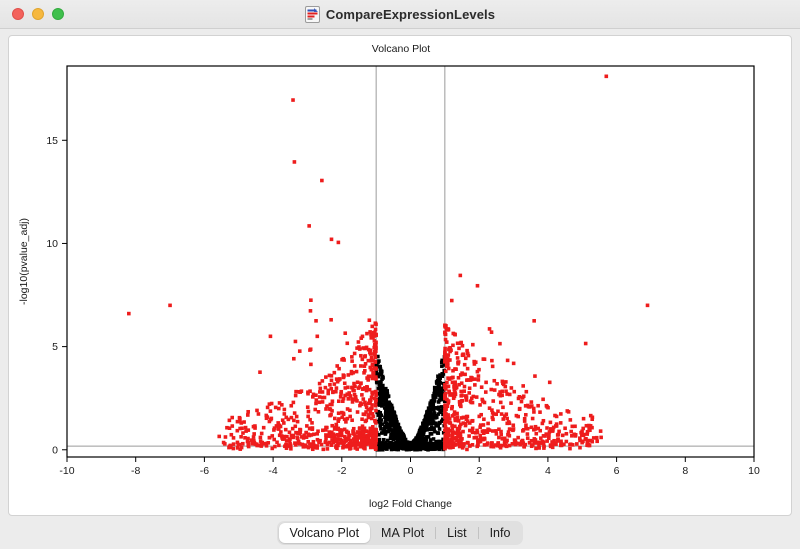 The image size is (800, 549). I want to click on close-button, so click(18, 14).